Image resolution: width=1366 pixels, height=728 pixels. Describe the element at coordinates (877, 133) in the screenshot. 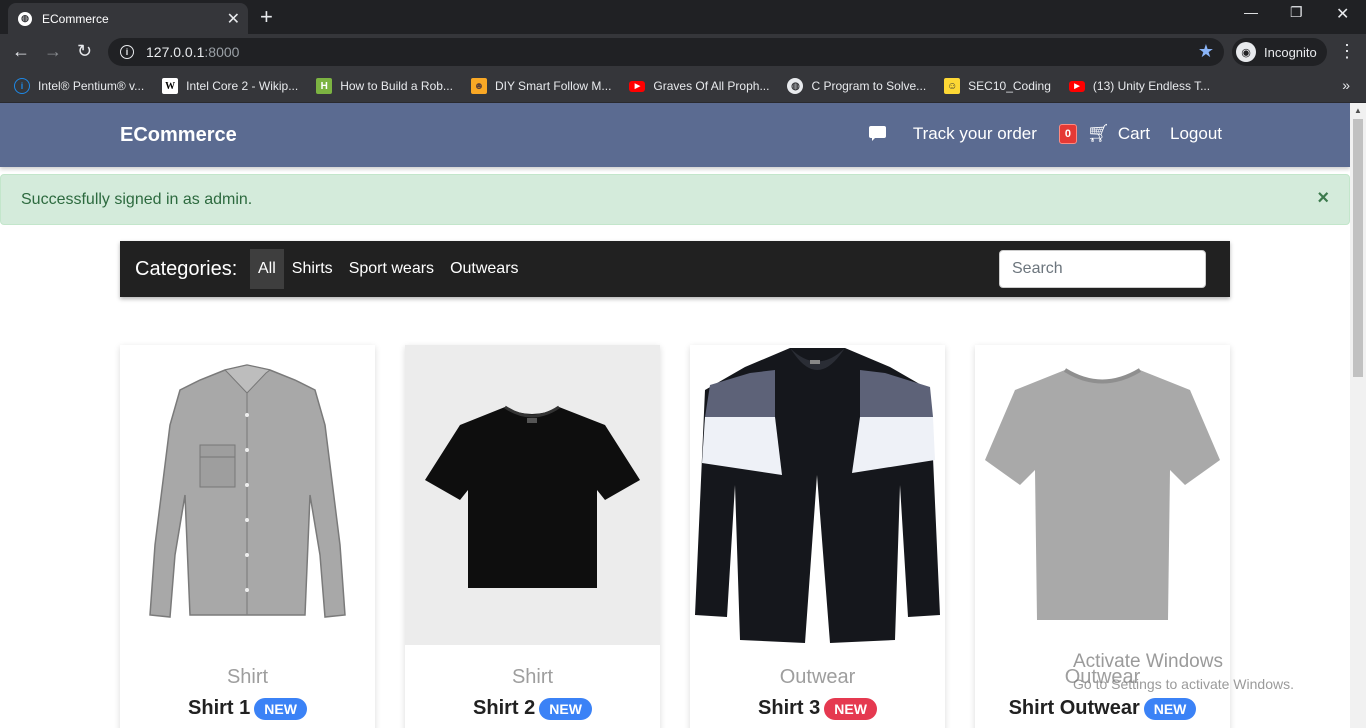

I see `chat-icon` at that location.